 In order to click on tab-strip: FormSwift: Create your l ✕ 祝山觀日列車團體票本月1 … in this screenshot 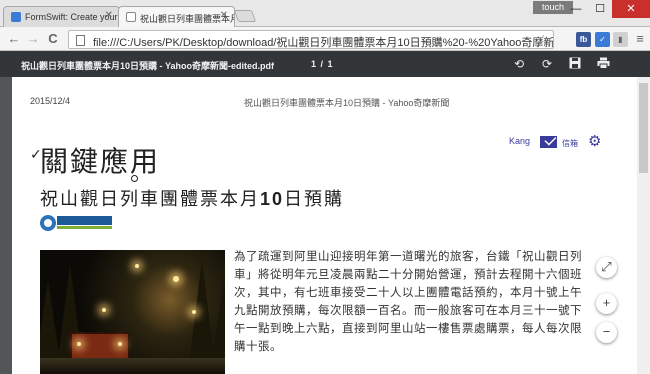, I will do `click(325, 13)`.